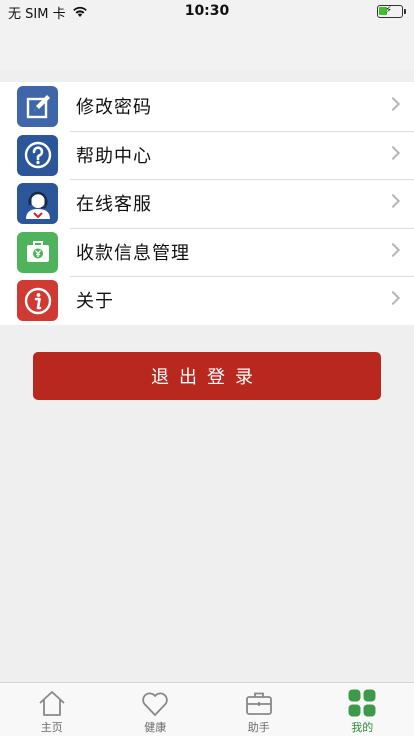 The height and width of the screenshot is (736, 414). What do you see at coordinates (52, 703) in the screenshot?
I see `home-icon` at bounding box center [52, 703].